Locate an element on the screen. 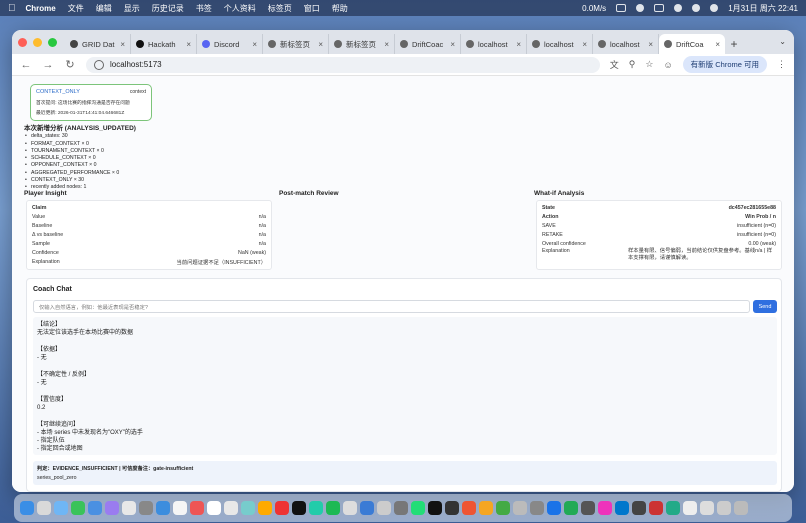 The width and height of the screenshot is (806, 523). maximize-window-button is located at coordinates (52, 42).